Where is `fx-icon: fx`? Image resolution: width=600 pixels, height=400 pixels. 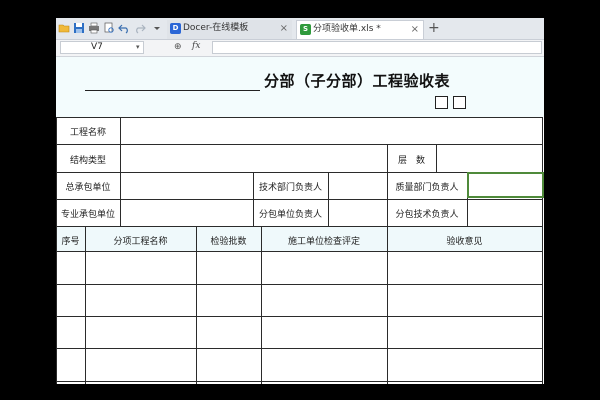
fx-icon: fx is located at coordinates (196, 46).